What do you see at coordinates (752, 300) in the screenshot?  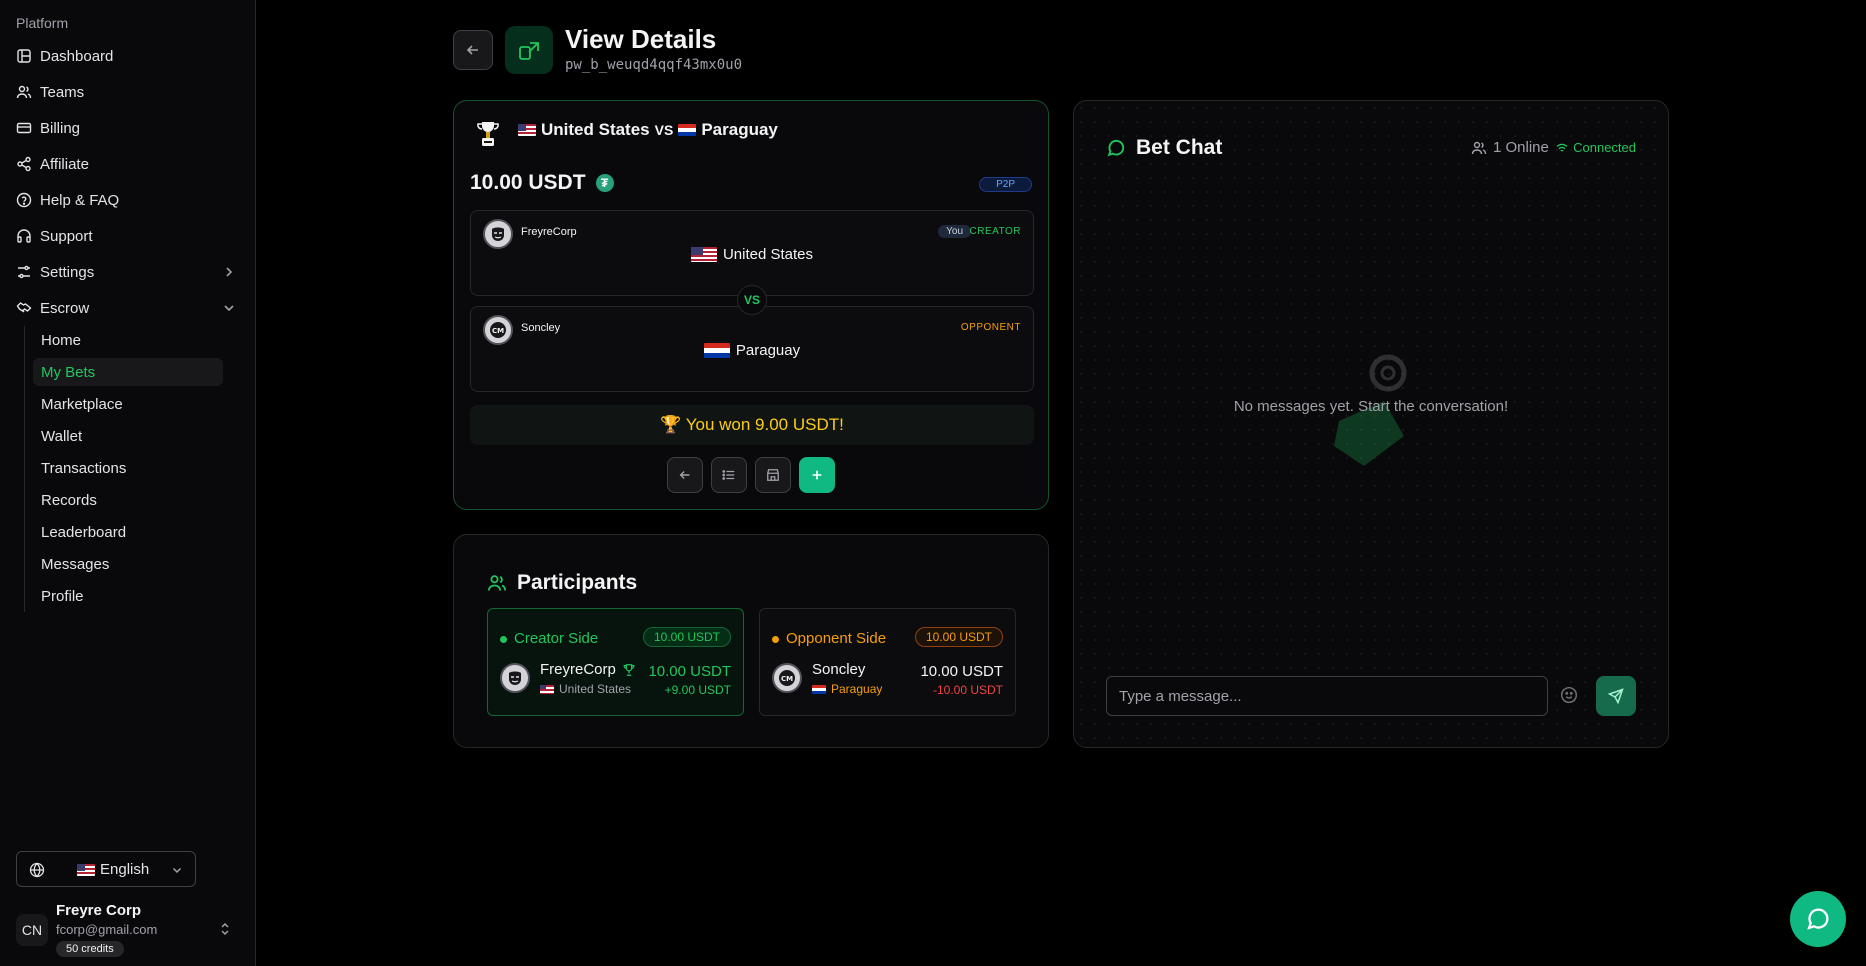 I see `vs-badge: VS` at bounding box center [752, 300].